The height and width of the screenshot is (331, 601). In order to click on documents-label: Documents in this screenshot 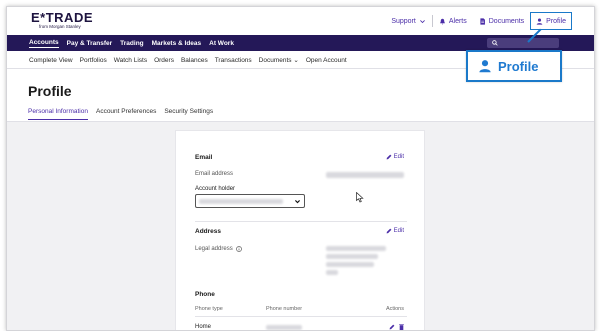, I will do `click(506, 21)`.